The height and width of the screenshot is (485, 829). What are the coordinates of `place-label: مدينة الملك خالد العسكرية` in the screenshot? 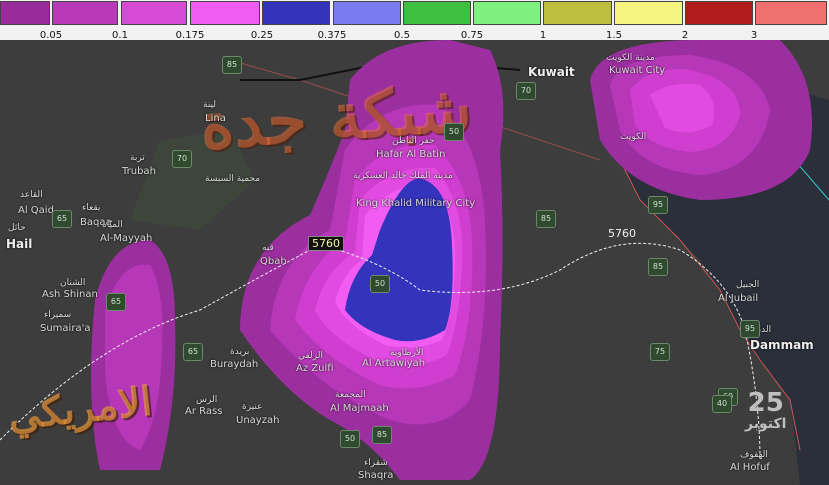 It's located at (403, 176).